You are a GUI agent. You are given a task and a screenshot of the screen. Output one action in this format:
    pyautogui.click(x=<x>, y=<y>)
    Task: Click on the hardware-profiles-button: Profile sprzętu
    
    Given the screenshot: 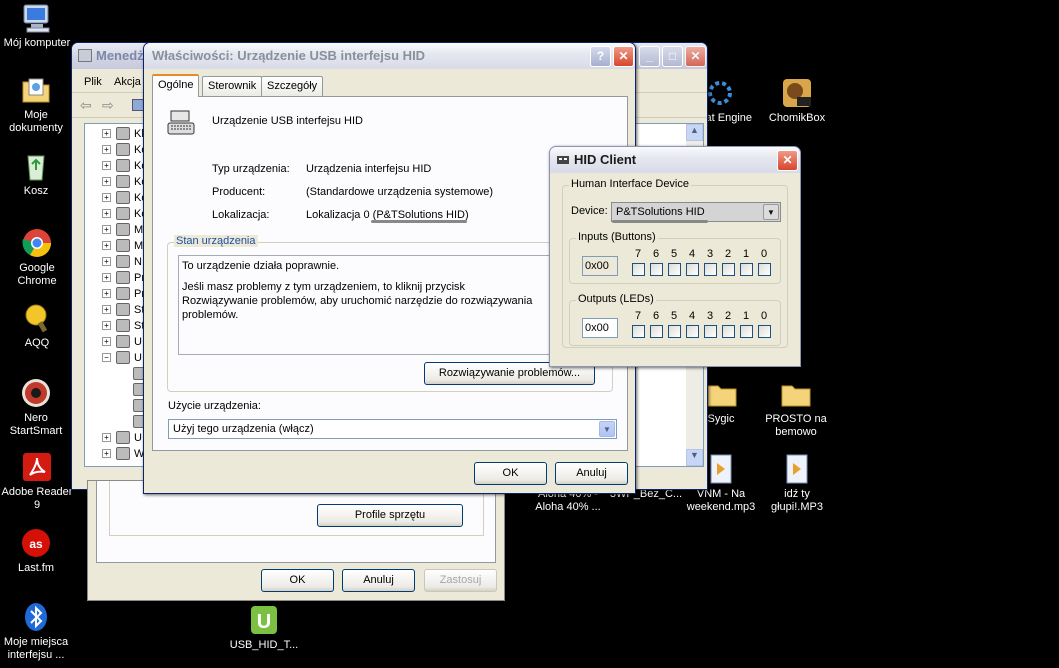 What is the action you would take?
    pyautogui.click(x=390, y=515)
    